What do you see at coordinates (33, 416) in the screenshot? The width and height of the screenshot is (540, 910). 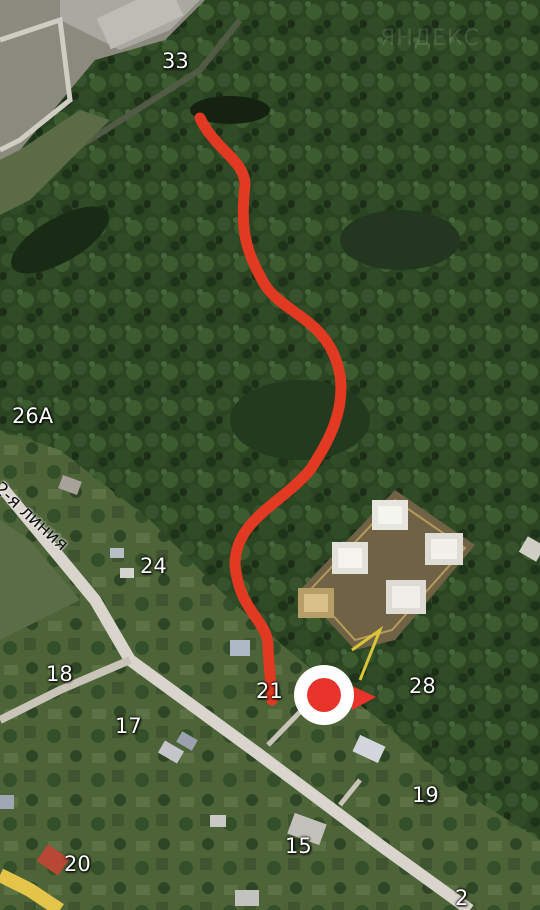 I see `house-number-26a: 26A` at bounding box center [33, 416].